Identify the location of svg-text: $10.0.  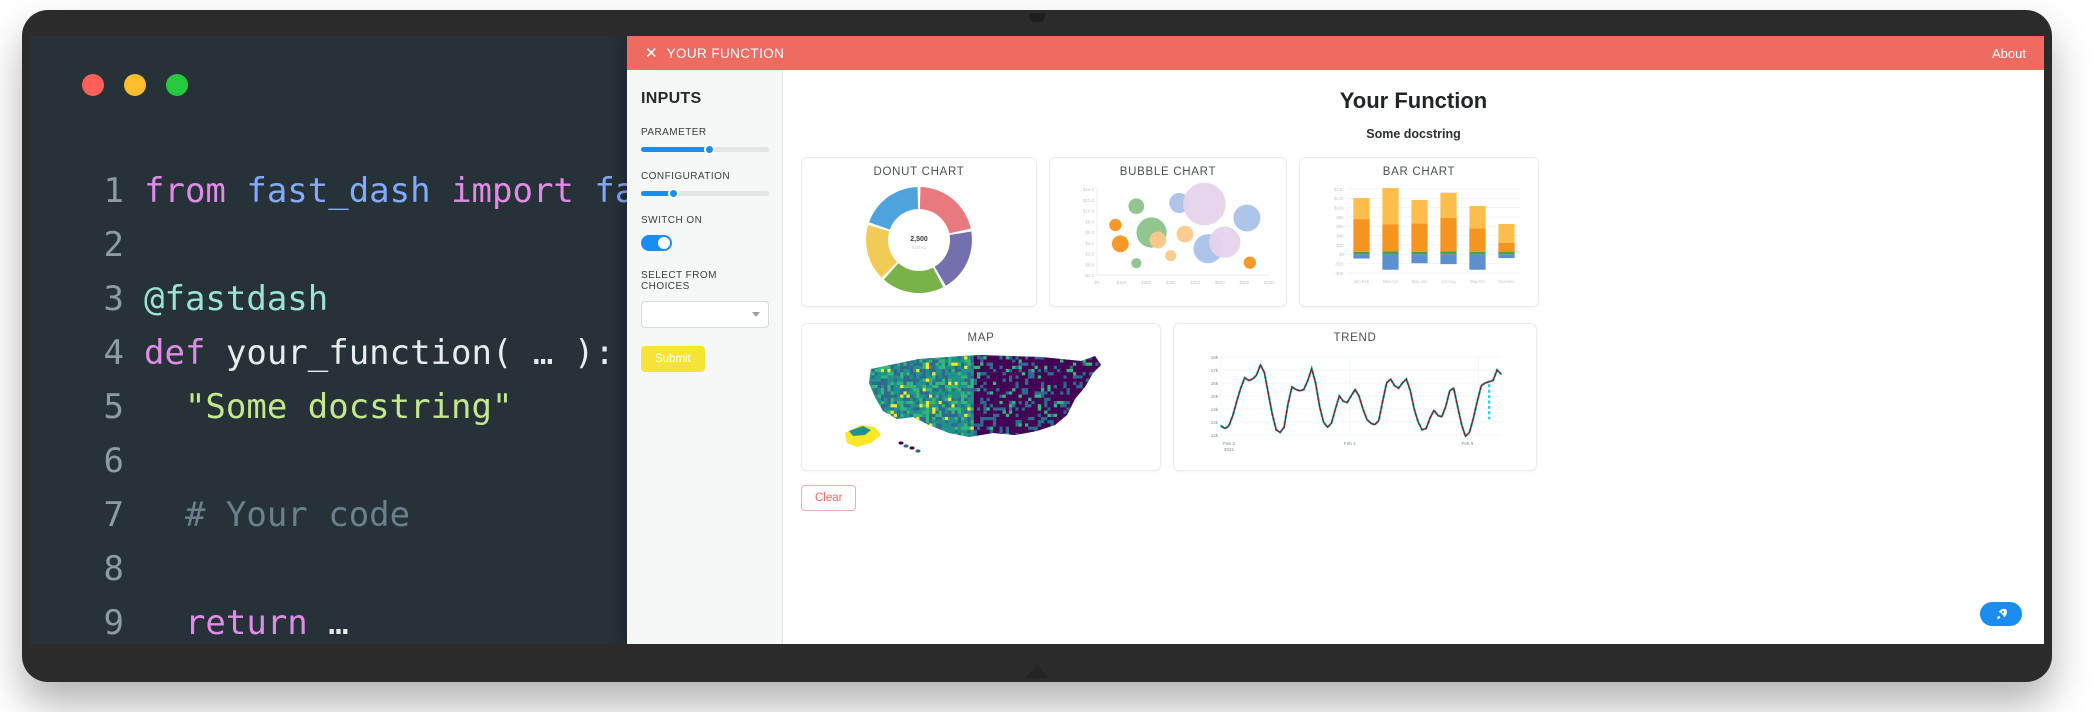
(1089, 211).